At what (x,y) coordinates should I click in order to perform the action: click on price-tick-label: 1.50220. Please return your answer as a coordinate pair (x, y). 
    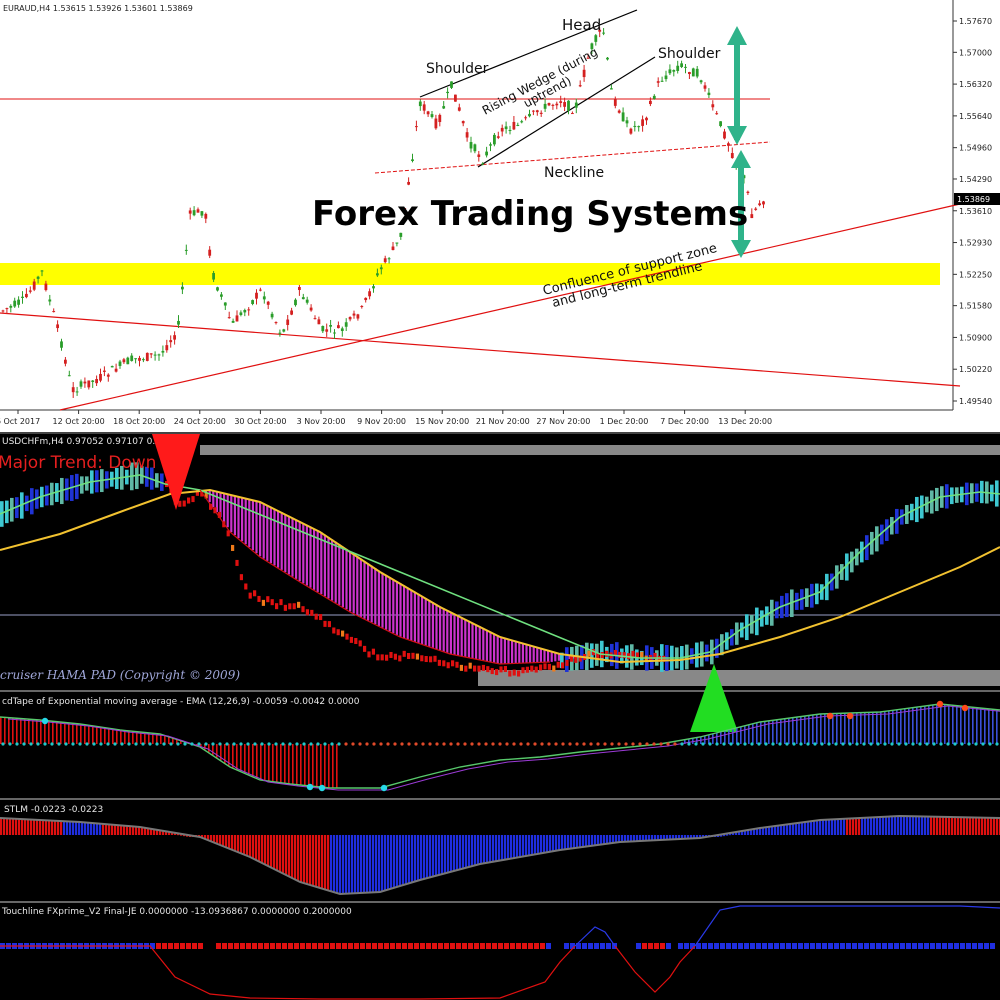
    Looking at the image, I should click on (975, 369).